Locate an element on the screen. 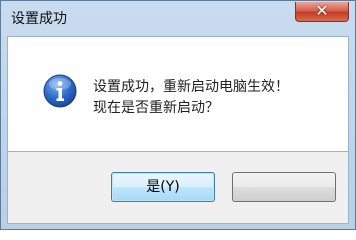 This screenshot has width=356, height=240. close-icon: ✕ is located at coordinates (322, 10).